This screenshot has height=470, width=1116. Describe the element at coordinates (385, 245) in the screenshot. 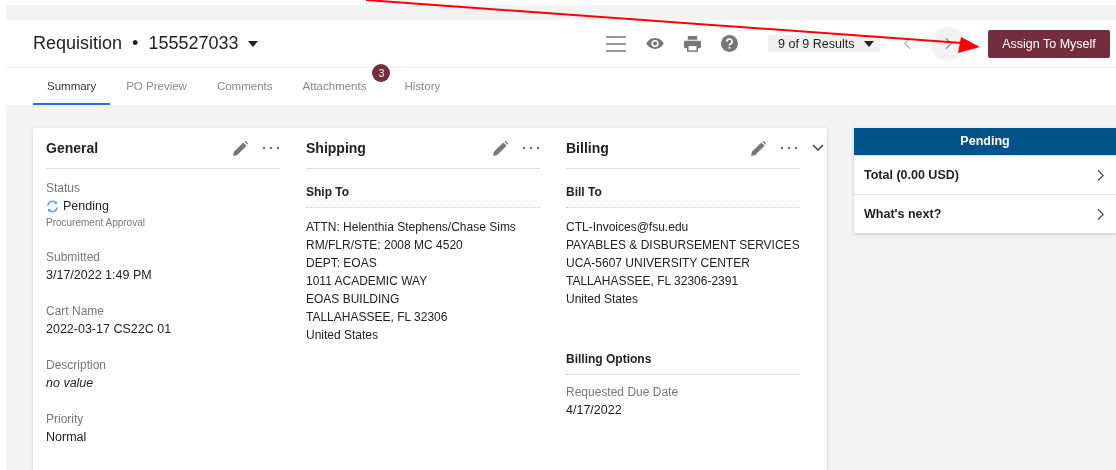

I see `address-line: RM/FLR/STE: 2008 MC 4520` at that location.